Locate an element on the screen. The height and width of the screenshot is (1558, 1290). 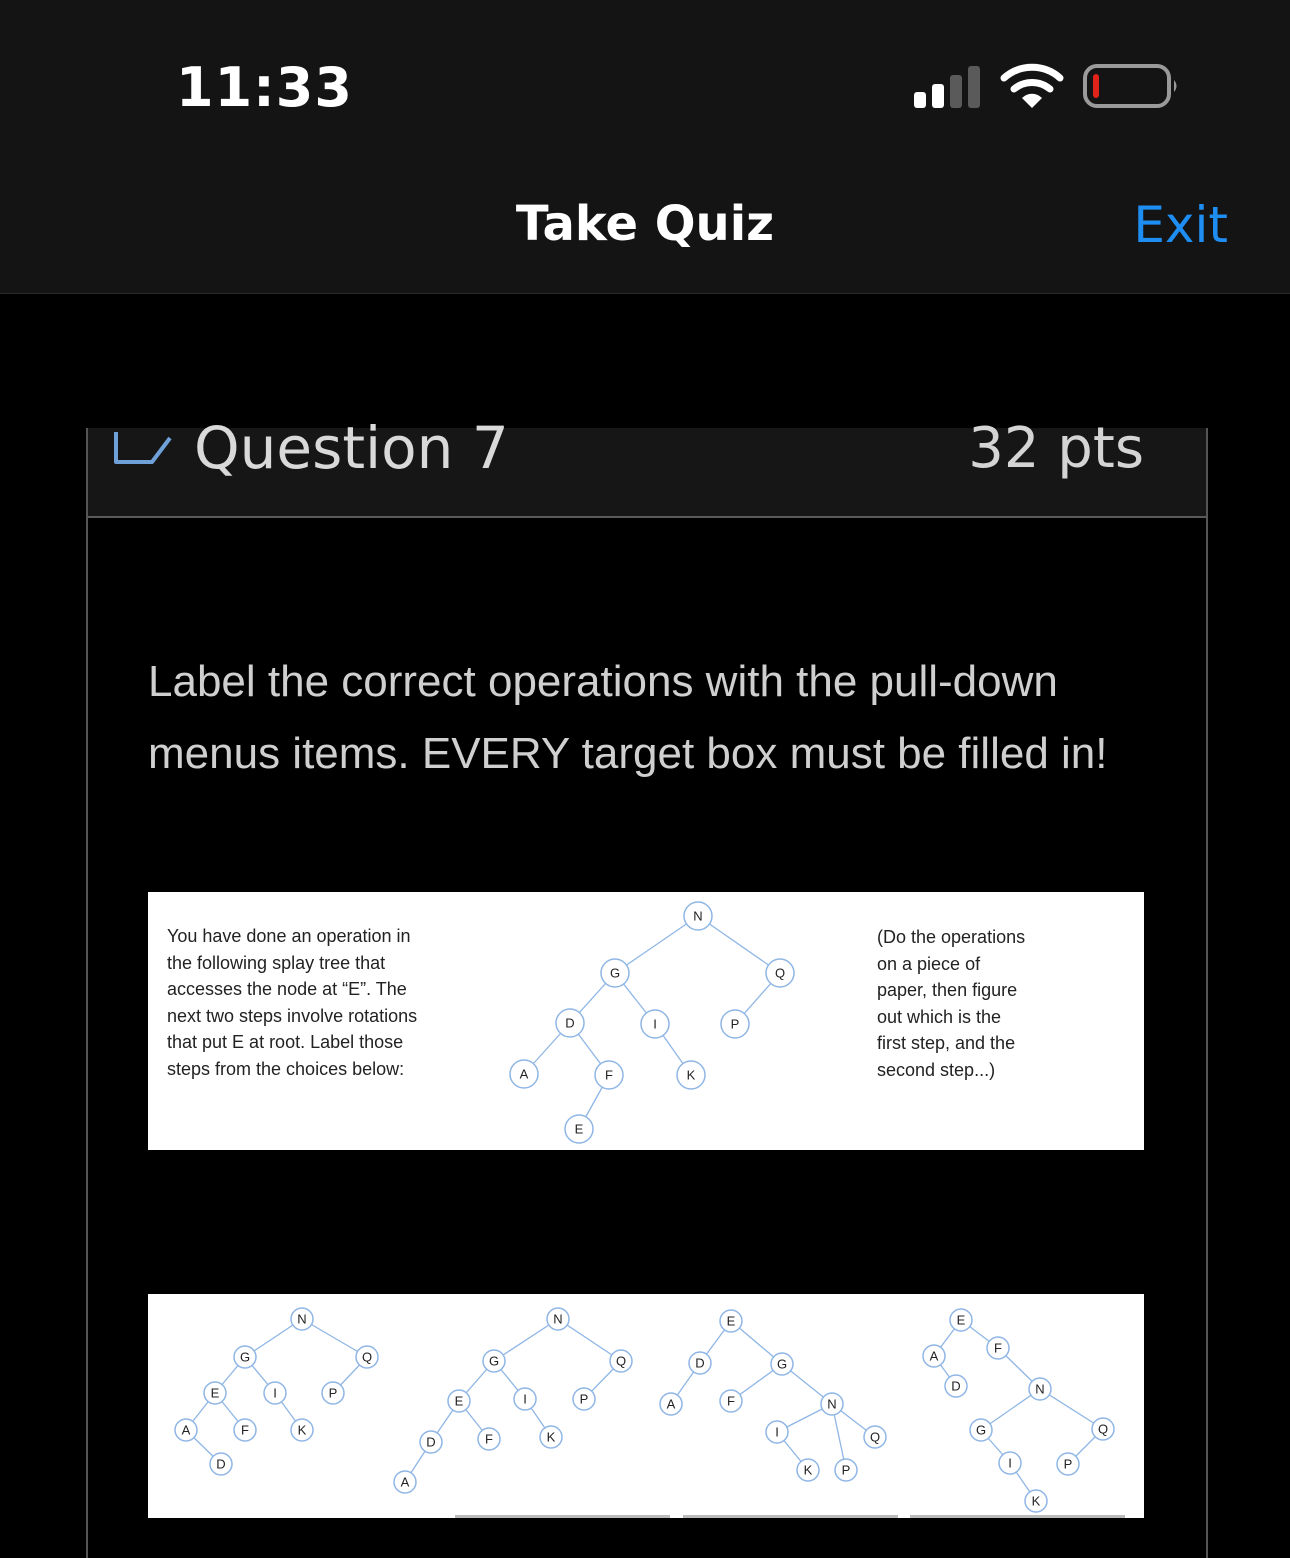
status-time: 11:33 is located at coordinates (264, 87).